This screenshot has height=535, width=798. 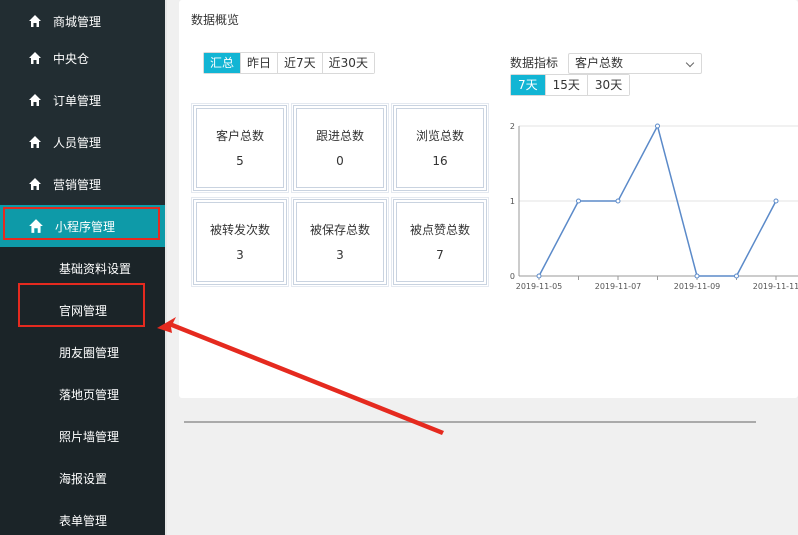 What do you see at coordinates (223, 63) in the screenshot?
I see `tab-summary: 汇总` at bounding box center [223, 63].